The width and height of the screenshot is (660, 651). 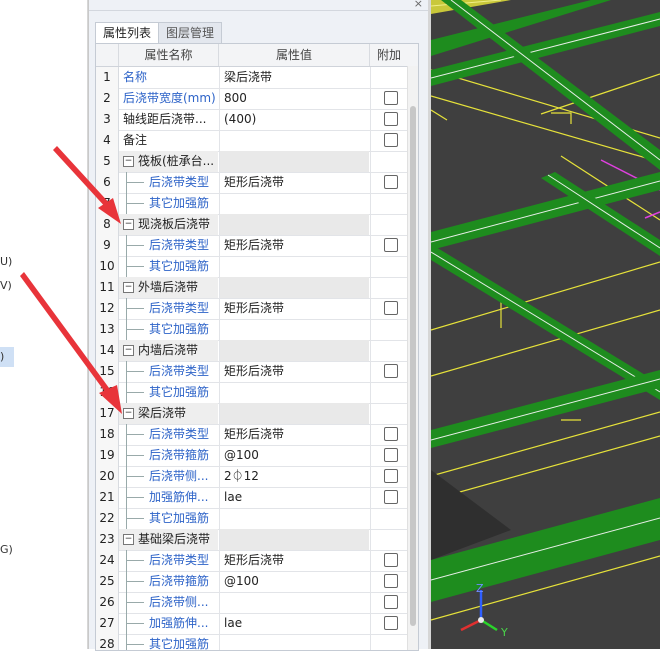 What do you see at coordinates (418, 5) in the screenshot?
I see `close-icon: ×` at bounding box center [418, 5].